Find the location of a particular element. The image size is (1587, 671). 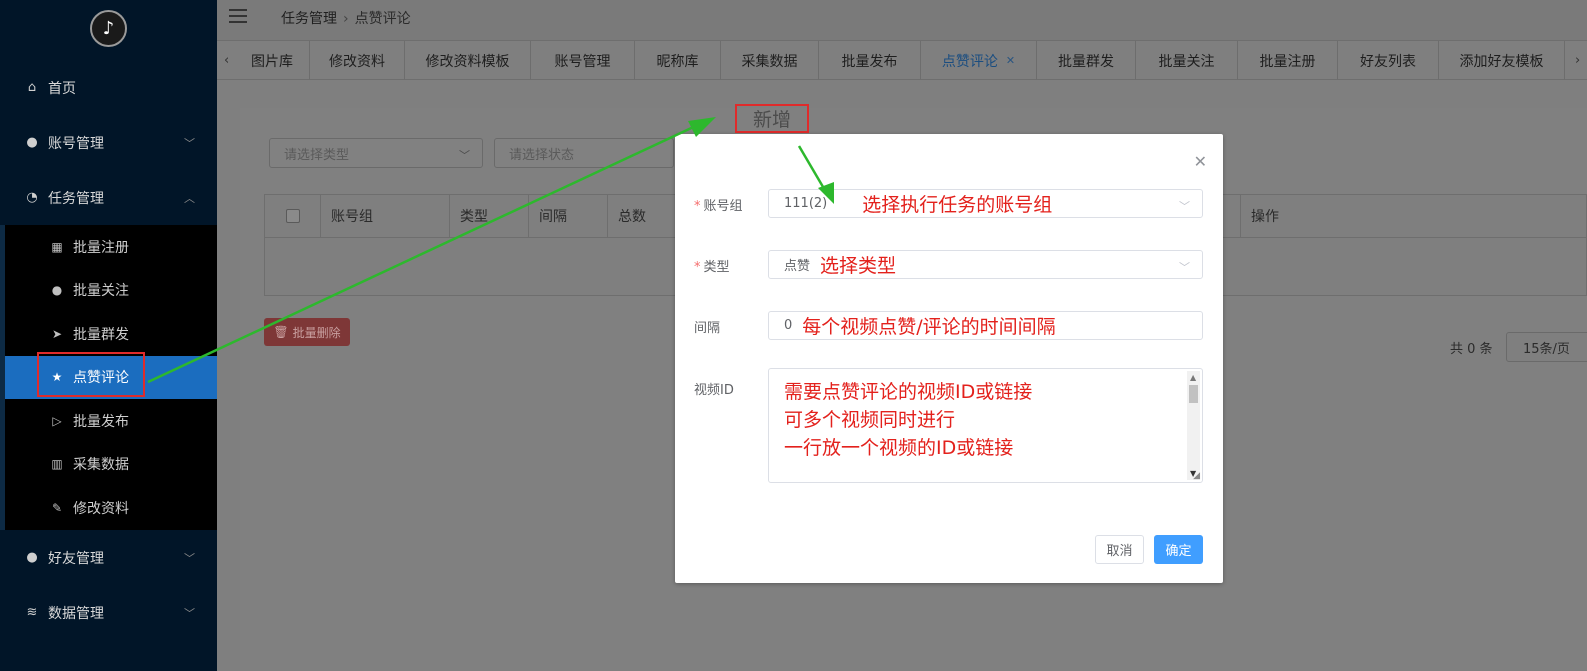

tab-friend-list: 好友列表 is located at coordinates (1388, 60).